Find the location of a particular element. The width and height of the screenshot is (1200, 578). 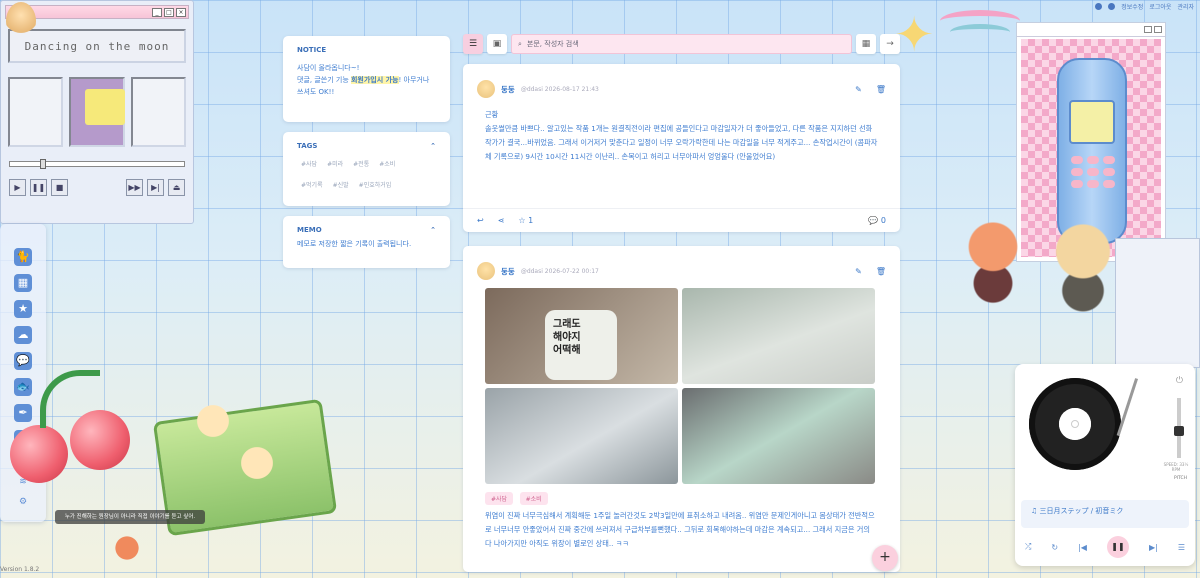

maximize-icon: □ is located at coordinates (169, 12).